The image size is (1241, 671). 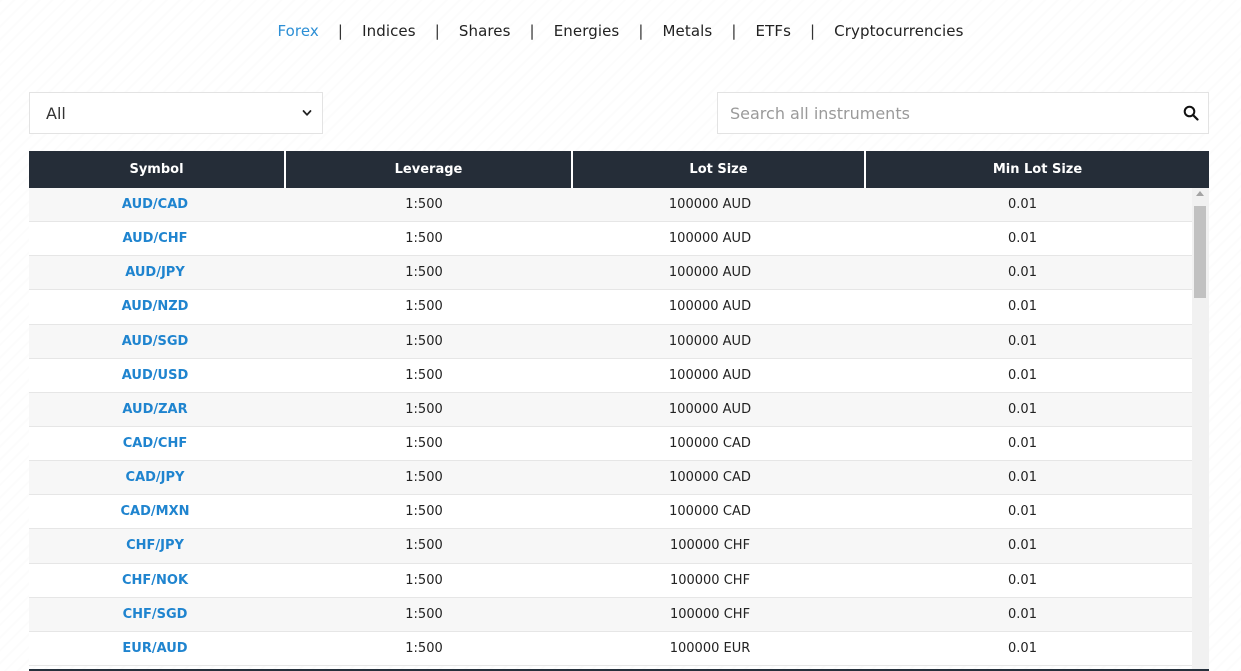 I want to click on table-row: AUD/JPY 1:500 100000 AUD 0.01, so click(x=610, y=273).